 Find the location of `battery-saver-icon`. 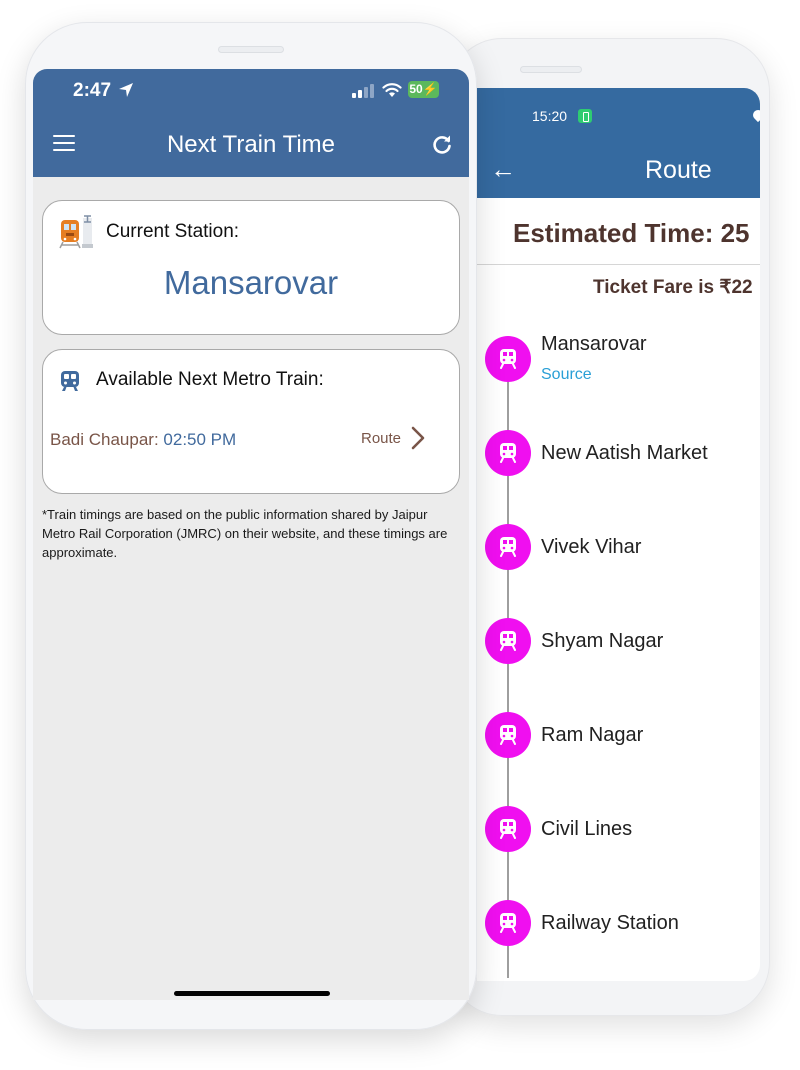

battery-saver-icon is located at coordinates (585, 116).